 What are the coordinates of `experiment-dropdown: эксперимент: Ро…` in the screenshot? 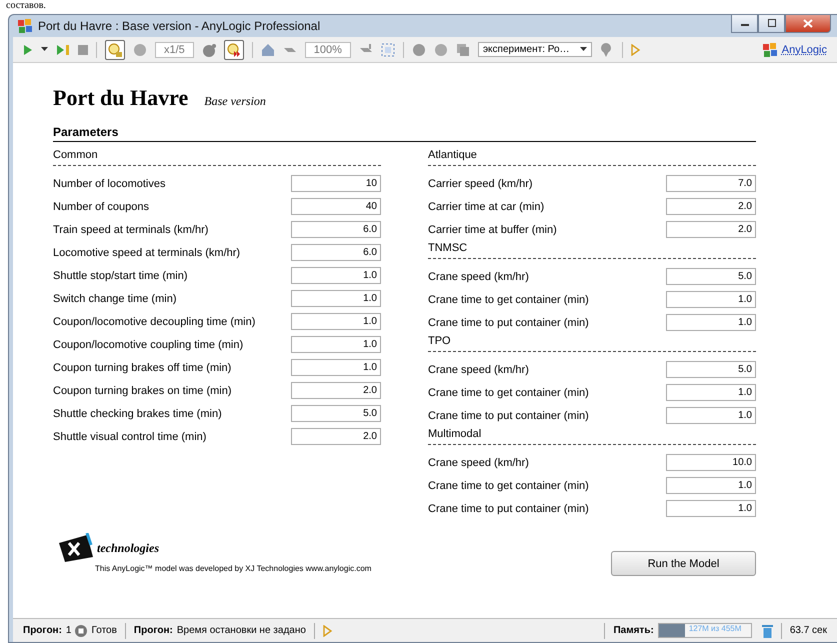 It's located at (535, 49).